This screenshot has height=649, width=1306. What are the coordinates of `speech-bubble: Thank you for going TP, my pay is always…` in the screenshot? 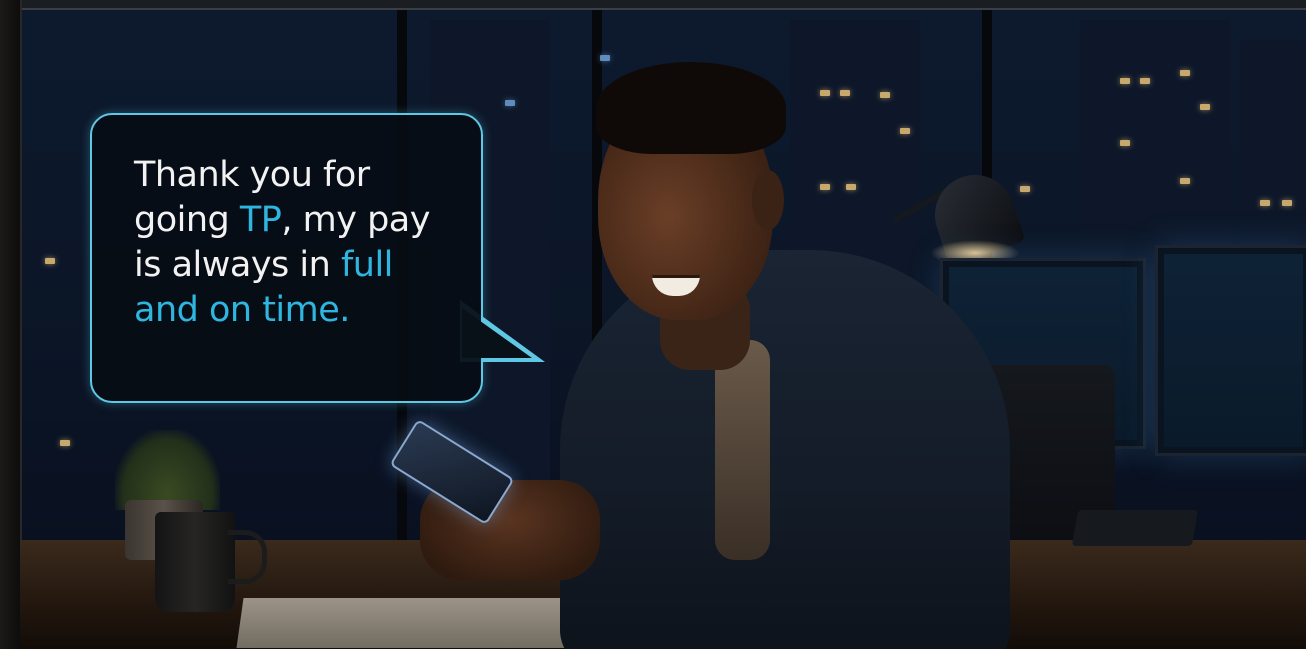 It's located at (286, 258).